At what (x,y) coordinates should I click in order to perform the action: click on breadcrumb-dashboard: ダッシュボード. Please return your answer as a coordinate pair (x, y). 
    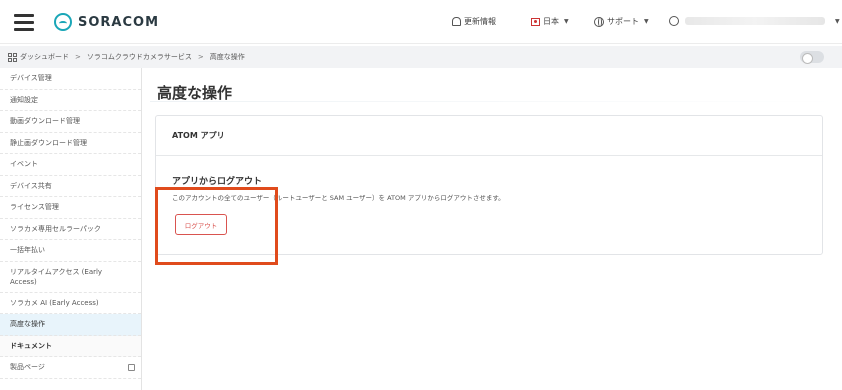
    Looking at the image, I should click on (44, 57).